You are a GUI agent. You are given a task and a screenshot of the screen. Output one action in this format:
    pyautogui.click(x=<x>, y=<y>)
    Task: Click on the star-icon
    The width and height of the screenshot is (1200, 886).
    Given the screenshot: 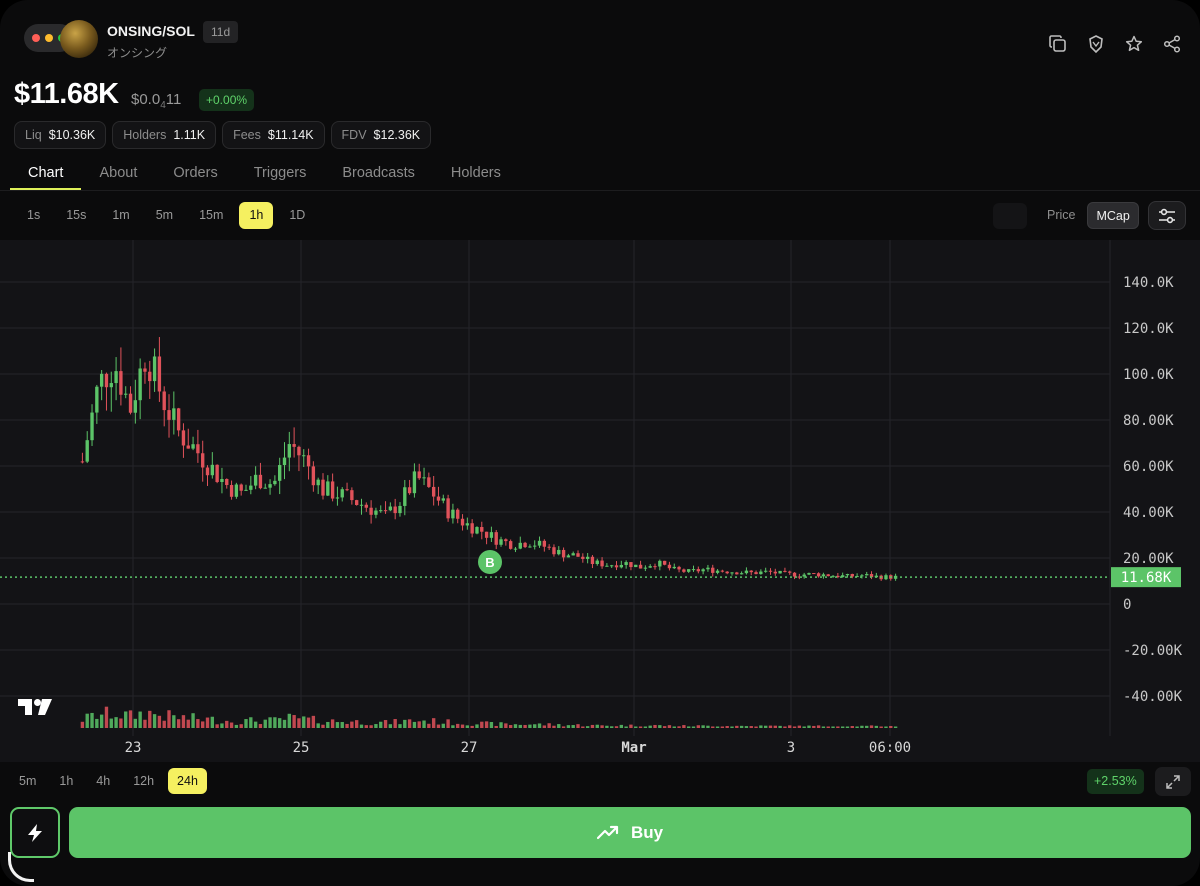 What is the action you would take?
    pyautogui.click(x=1134, y=44)
    